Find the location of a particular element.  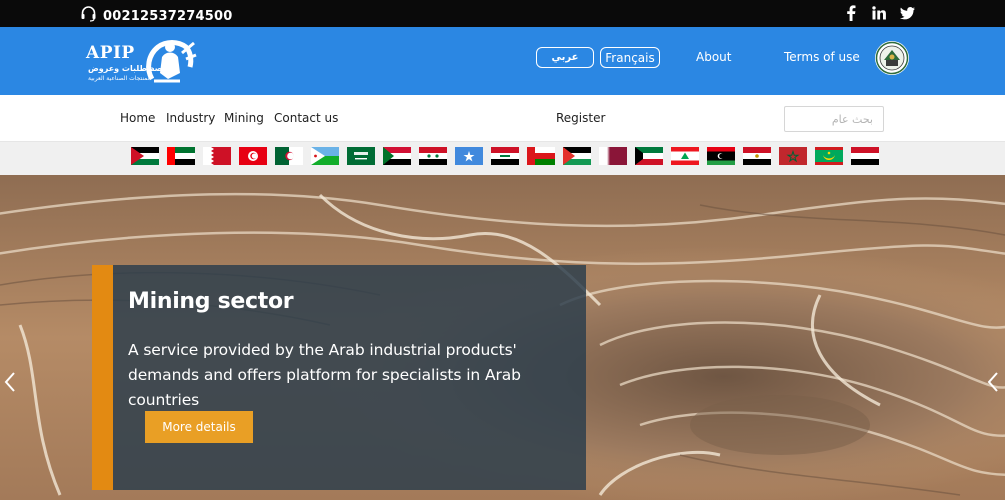

nav-register: Register is located at coordinates (580, 118).